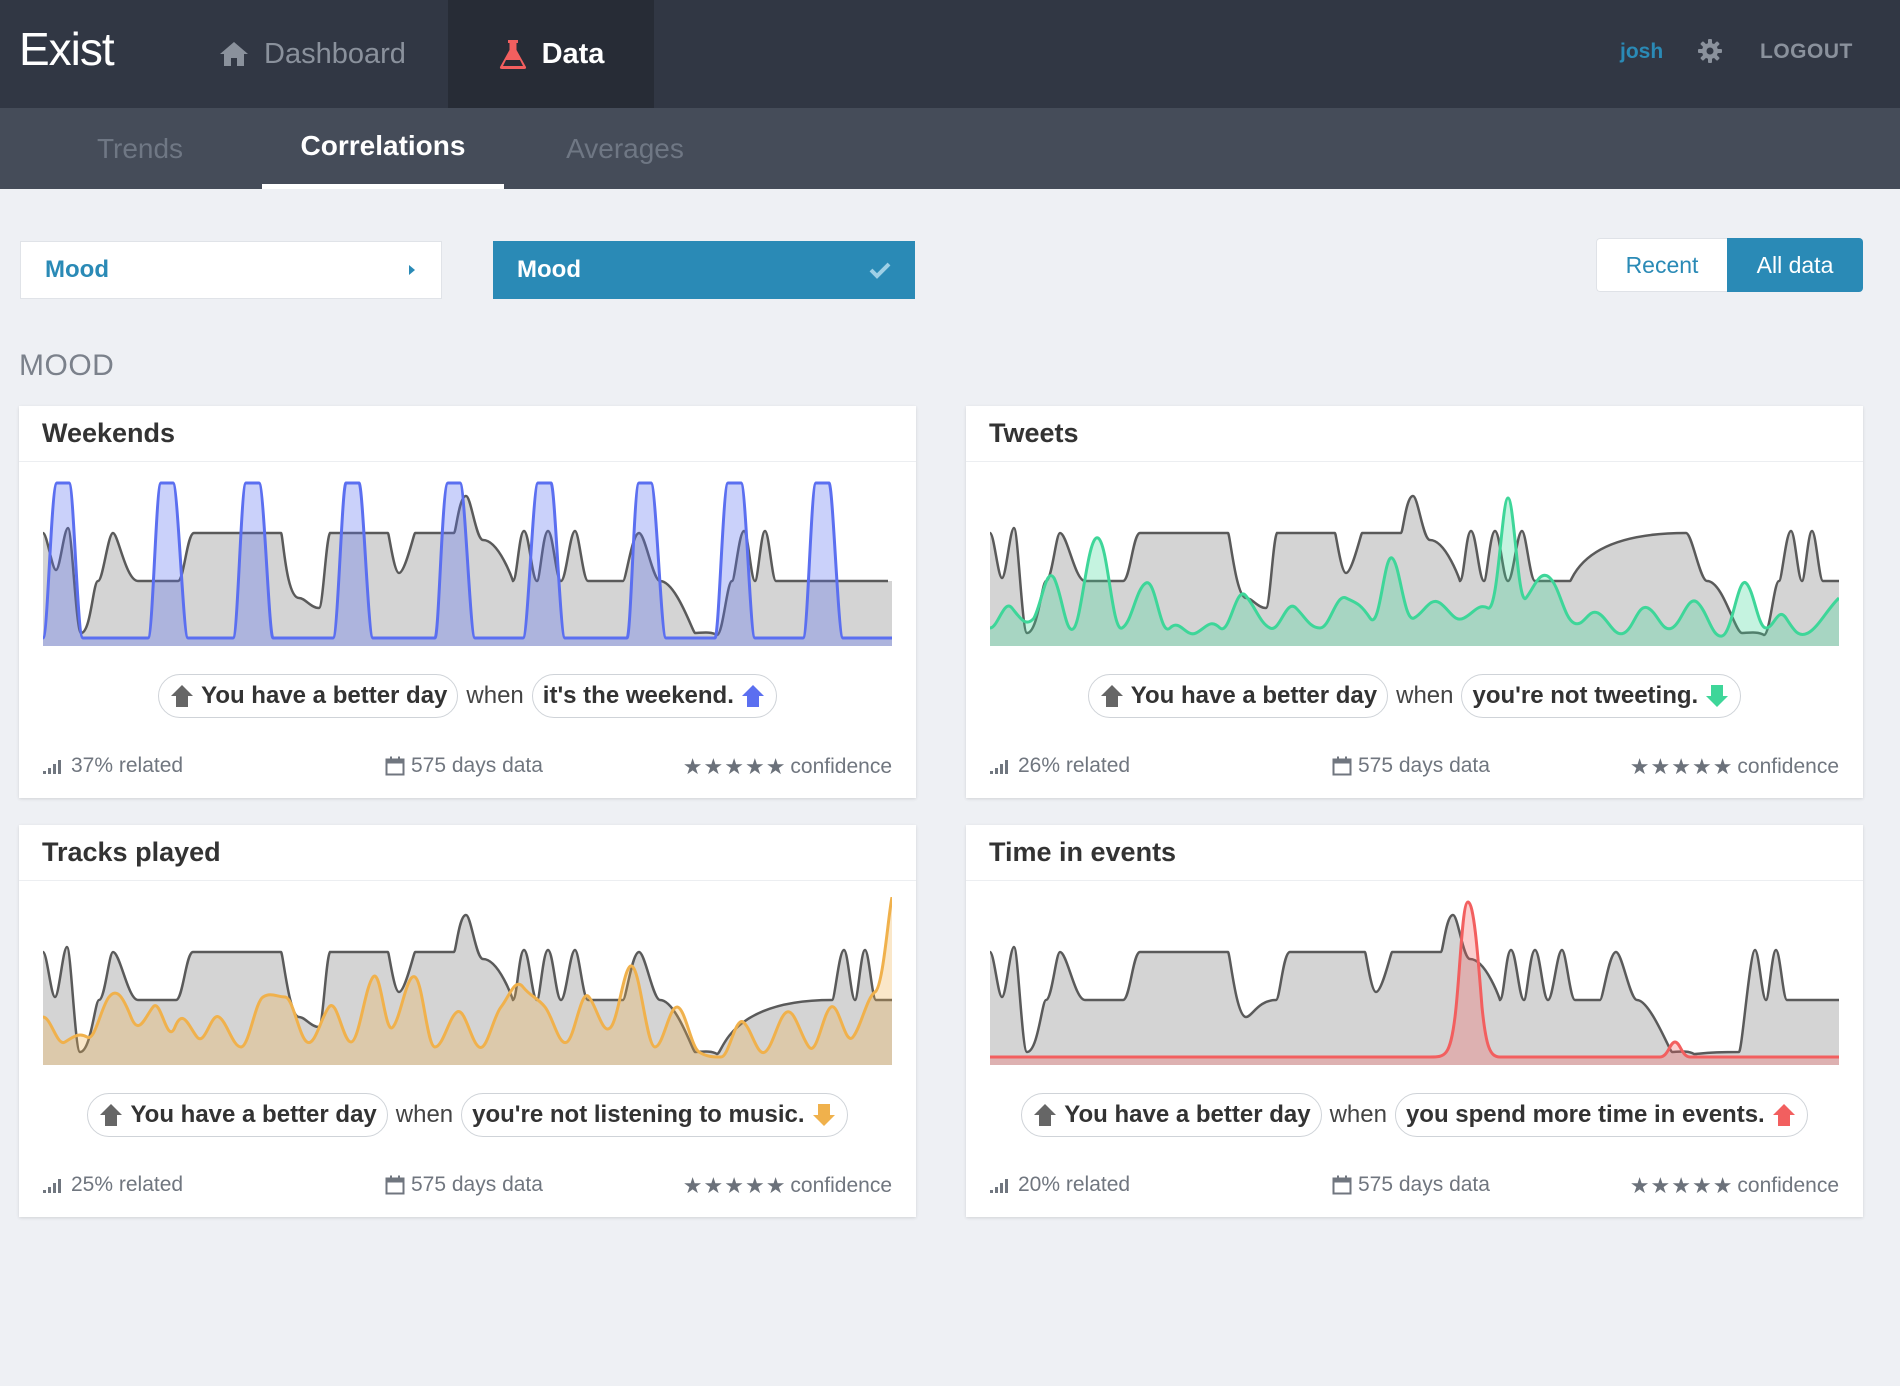 The width and height of the screenshot is (1900, 1386). Describe the element at coordinates (1806, 52) in the screenshot. I see `logout-button: LOGOUT` at that location.